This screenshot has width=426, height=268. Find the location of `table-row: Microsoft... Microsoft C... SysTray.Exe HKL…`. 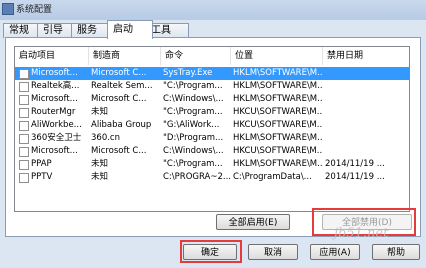

table-row: Microsoft... Microsoft C... SysTray.Exe HKL… is located at coordinates (212, 73).